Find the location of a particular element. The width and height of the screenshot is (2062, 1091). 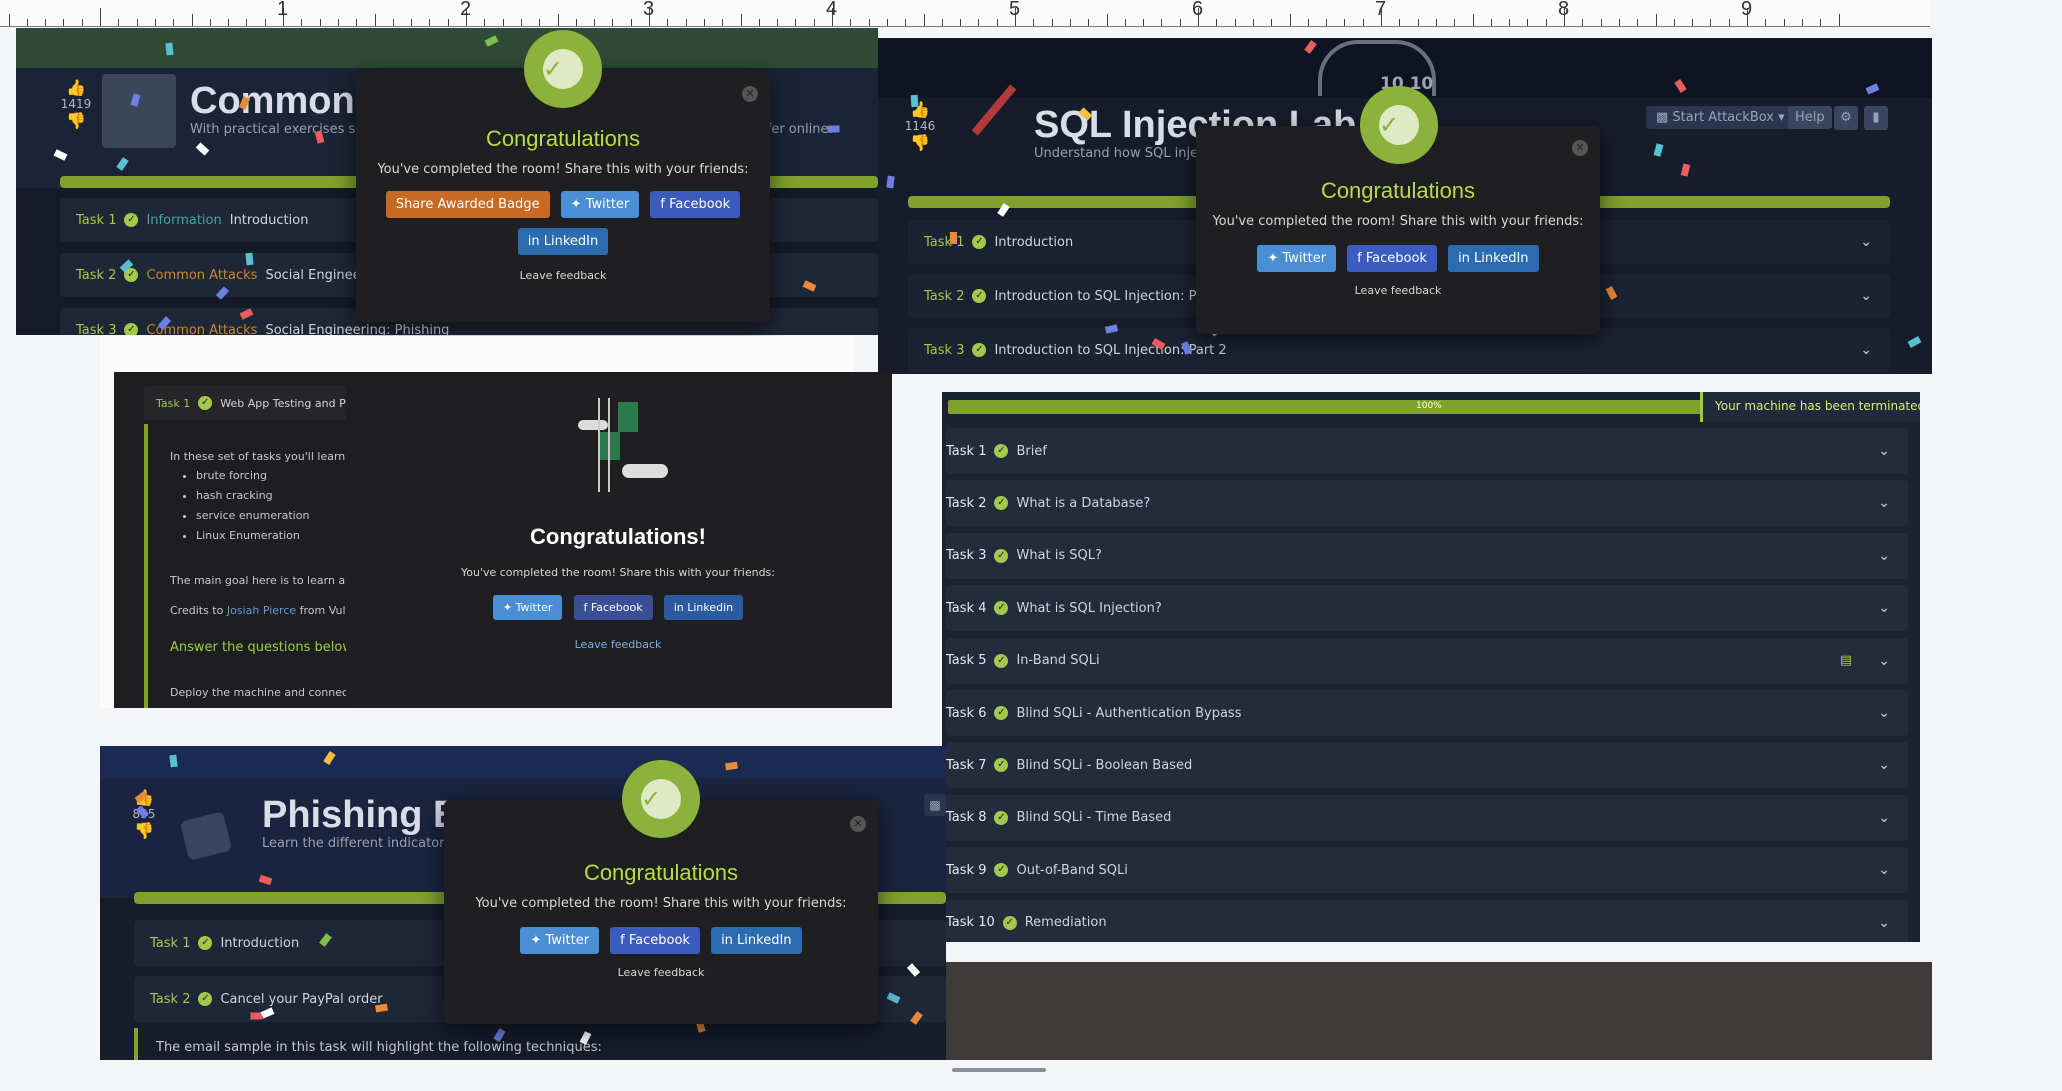

answer-heading: Answer the questions below is located at coordinates (261, 647).